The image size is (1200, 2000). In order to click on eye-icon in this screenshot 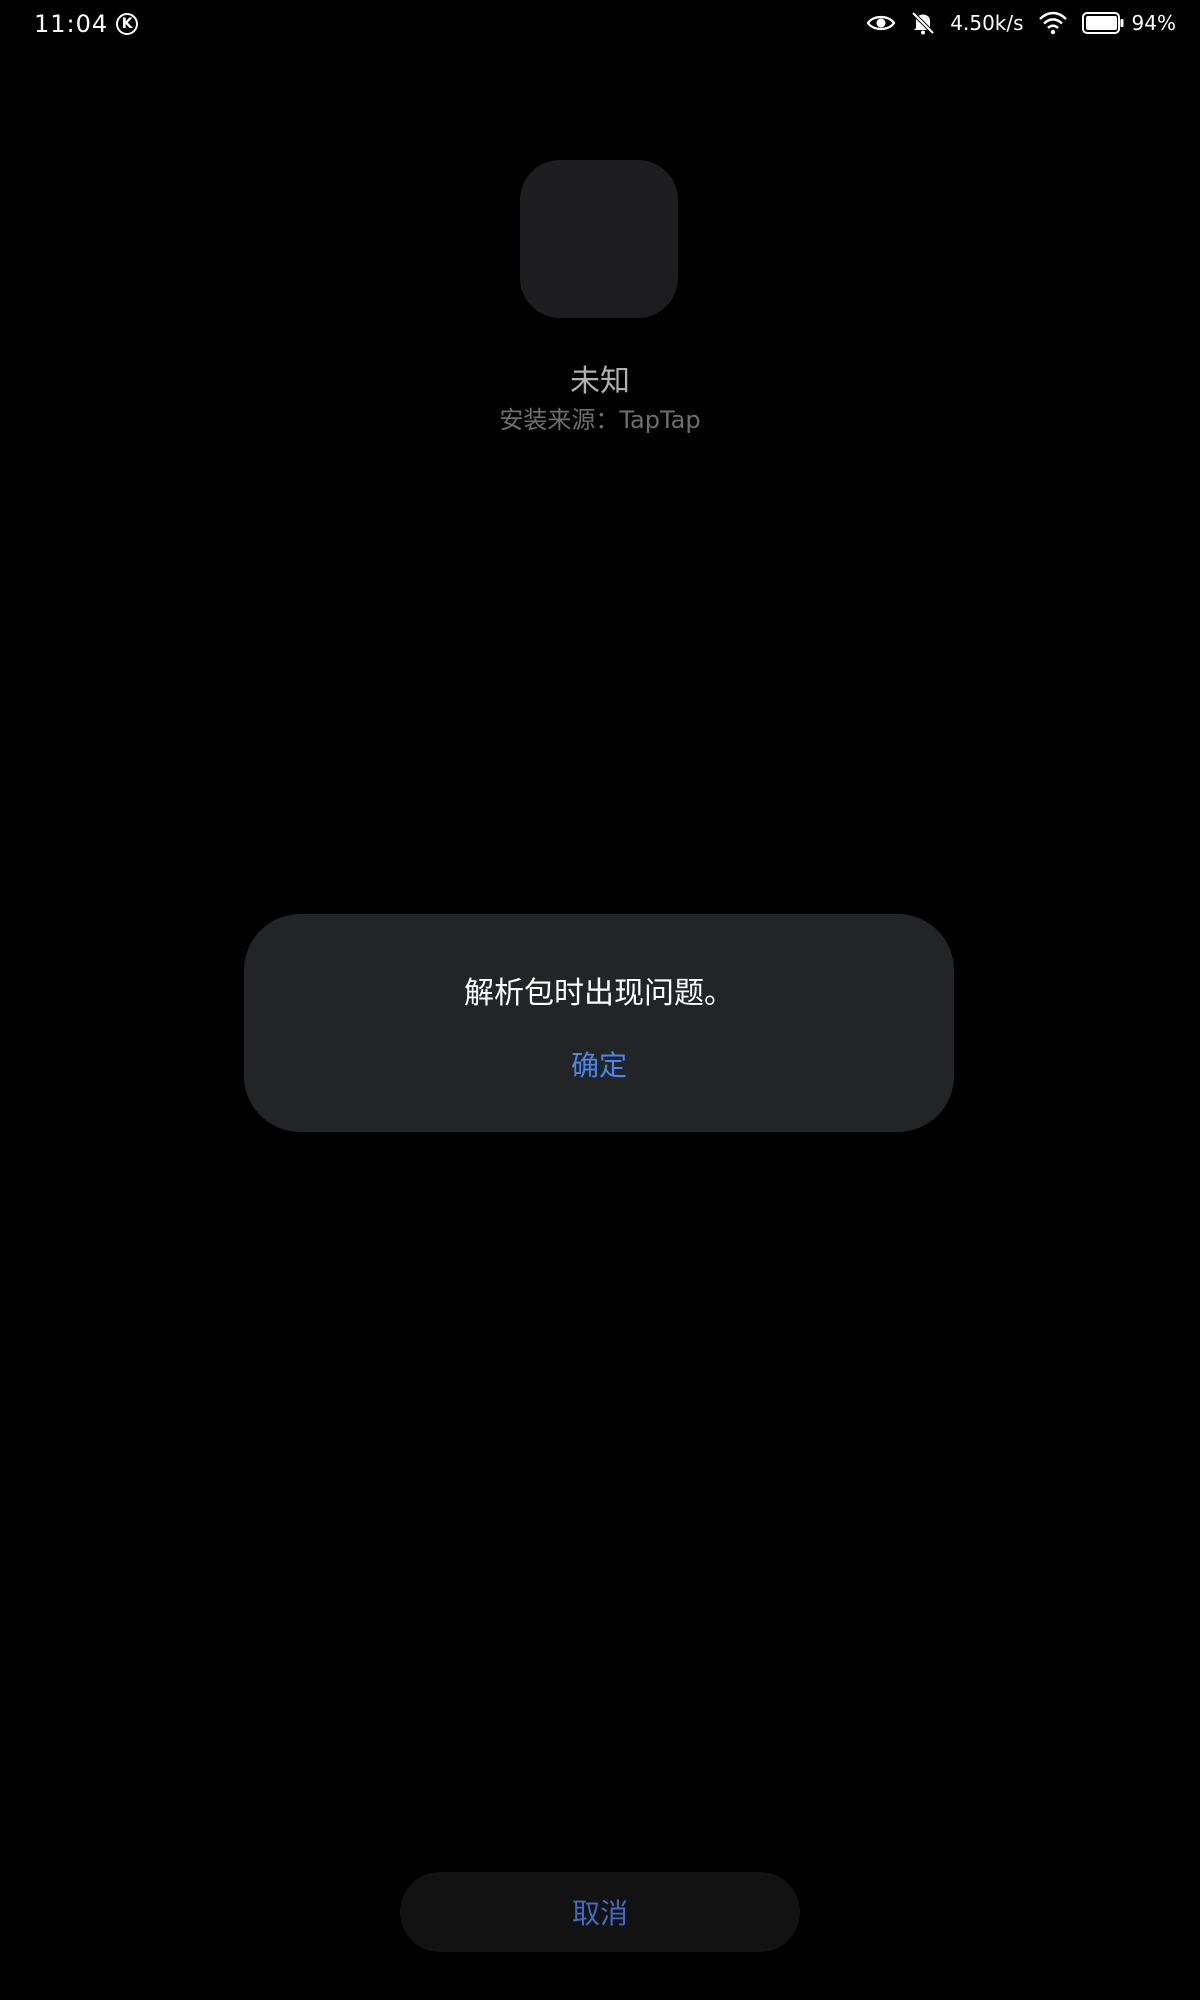, I will do `click(881, 23)`.